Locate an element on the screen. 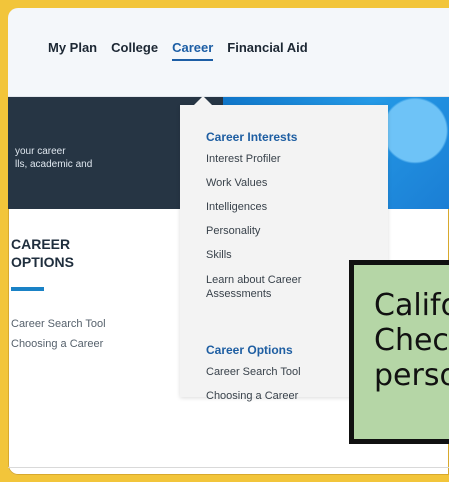 The width and height of the screenshot is (449, 482). dropdown-item-career-search-tool: Career Search Tool is located at coordinates (253, 372).